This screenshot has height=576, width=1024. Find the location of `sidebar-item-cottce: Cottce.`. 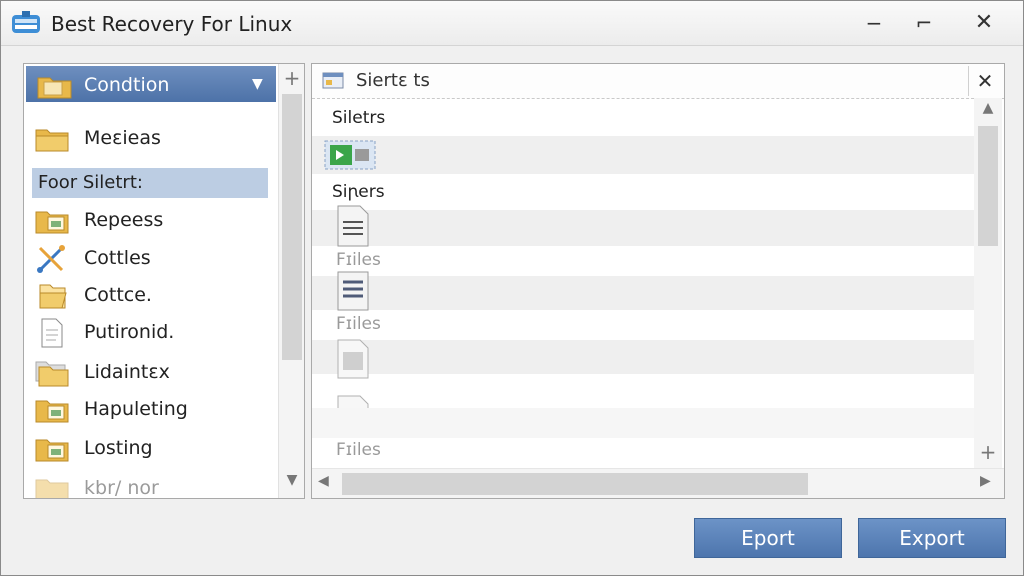

sidebar-item-cottce: Cottce. is located at coordinates (154, 296).